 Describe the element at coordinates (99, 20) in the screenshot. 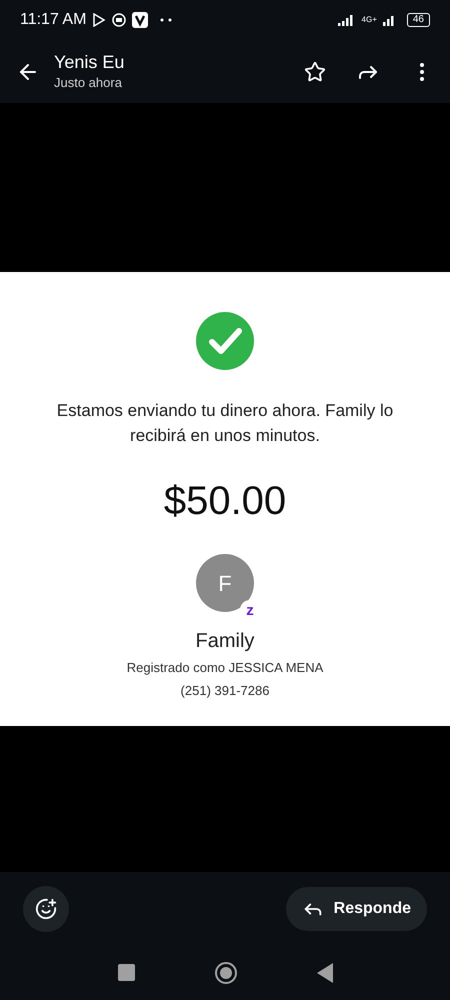

I see `play-icon` at that location.